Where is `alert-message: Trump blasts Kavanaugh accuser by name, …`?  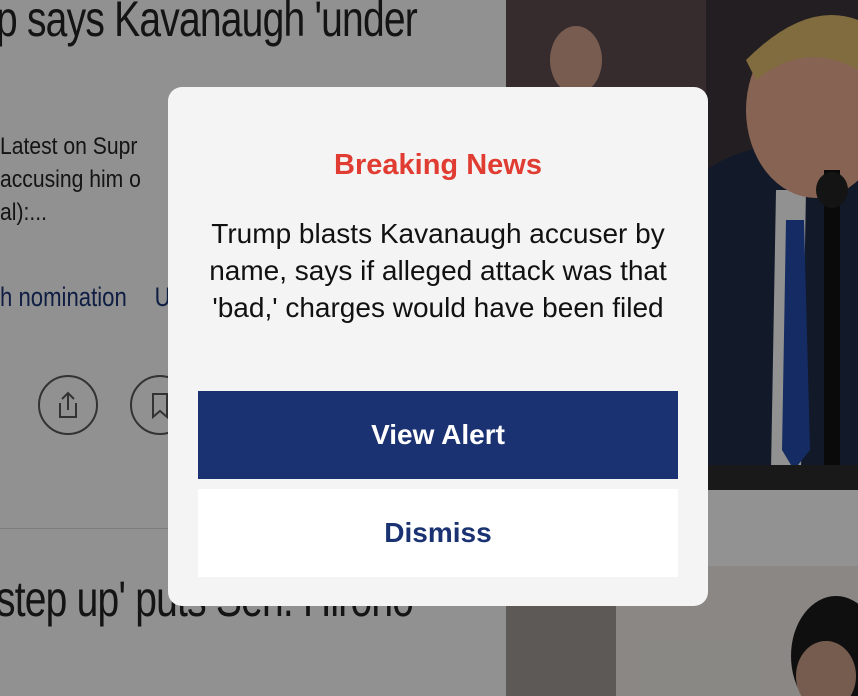
alert-message: Trump blasts Kavanaugh accuser by name, … is located at coordinates (438, 270).